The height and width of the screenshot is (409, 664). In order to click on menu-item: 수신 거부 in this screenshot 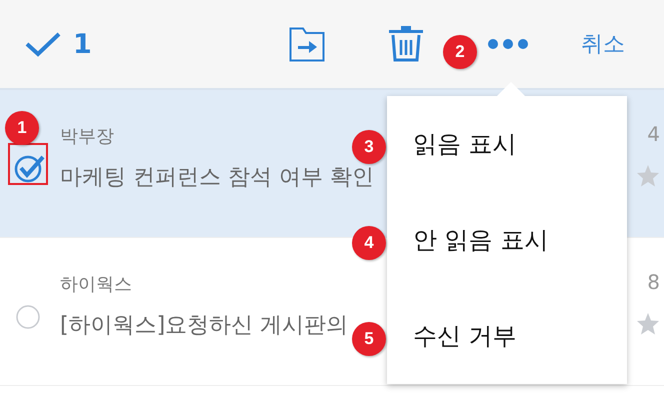, I will do `click(507, 336)`.